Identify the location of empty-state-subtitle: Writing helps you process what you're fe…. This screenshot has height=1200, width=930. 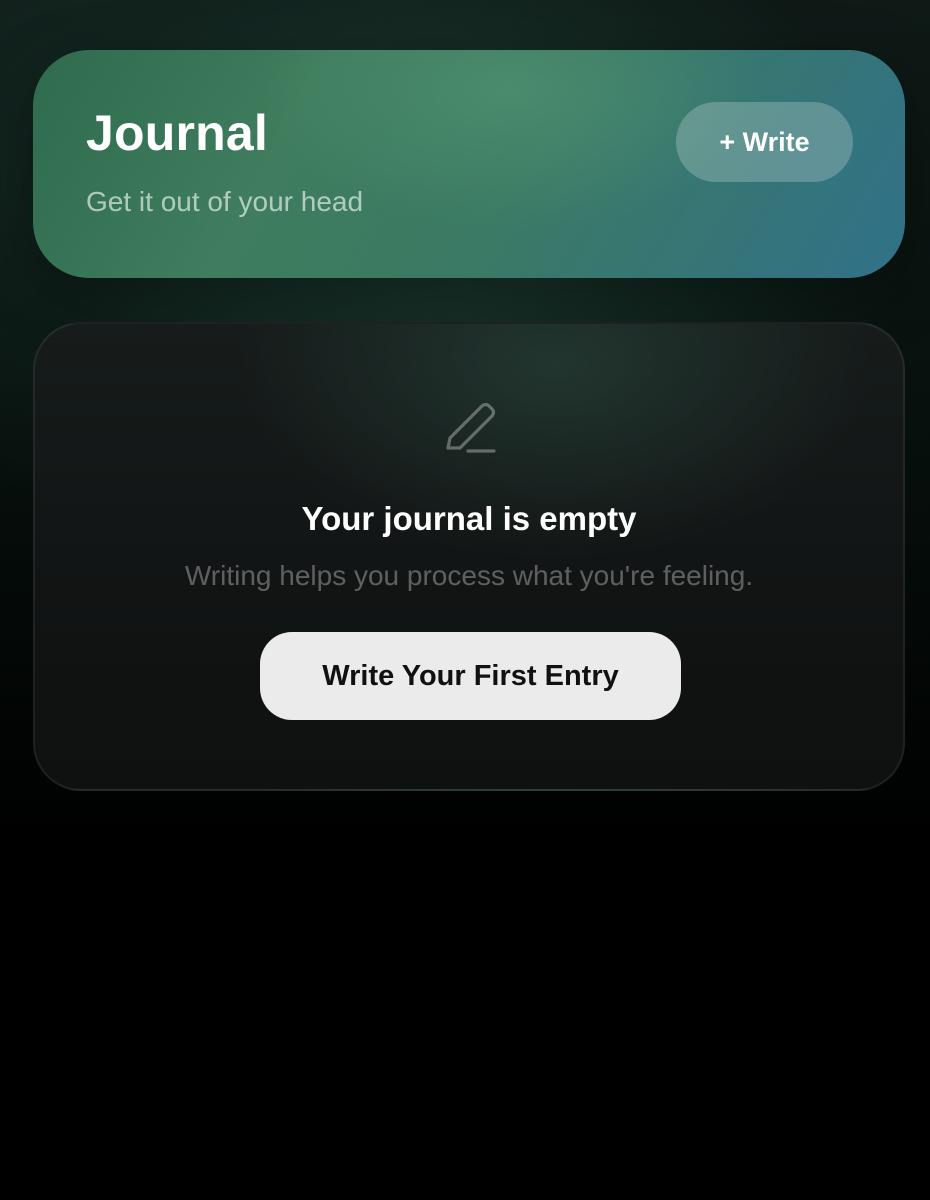
(469, 575).